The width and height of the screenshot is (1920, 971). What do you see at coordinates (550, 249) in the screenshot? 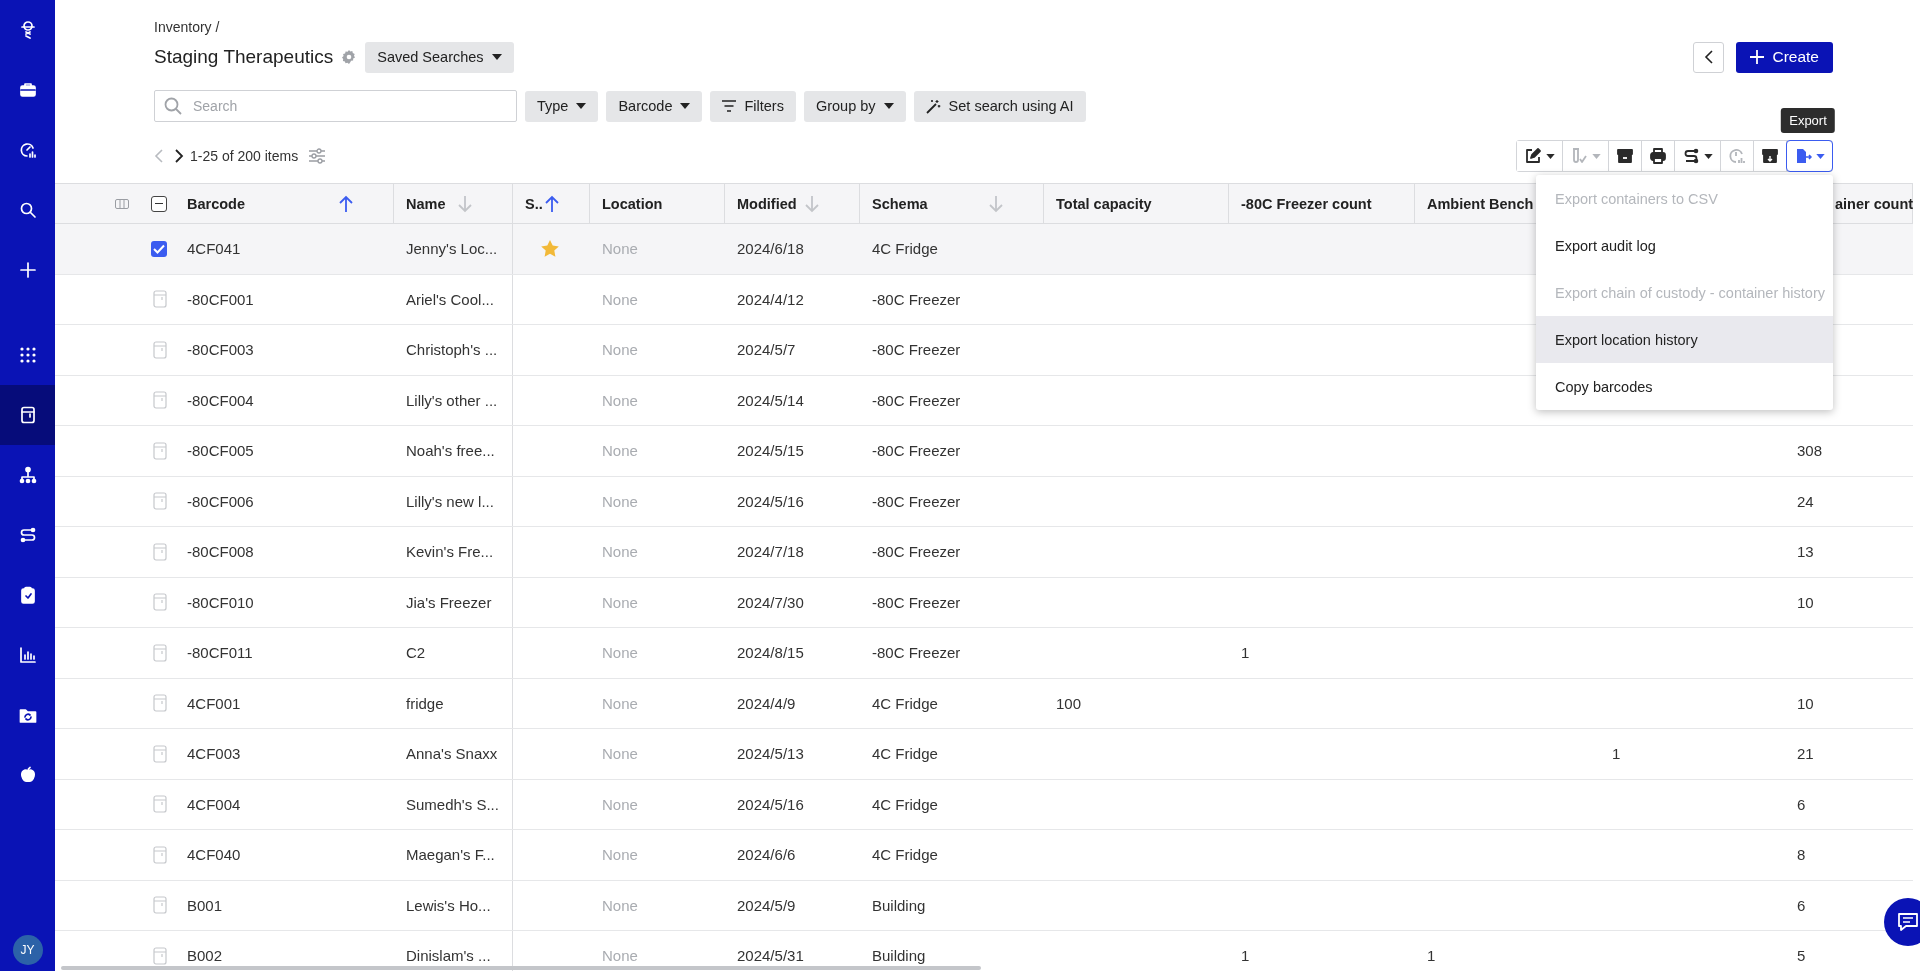
I see `star-icon` at bounding box center [550, 249].